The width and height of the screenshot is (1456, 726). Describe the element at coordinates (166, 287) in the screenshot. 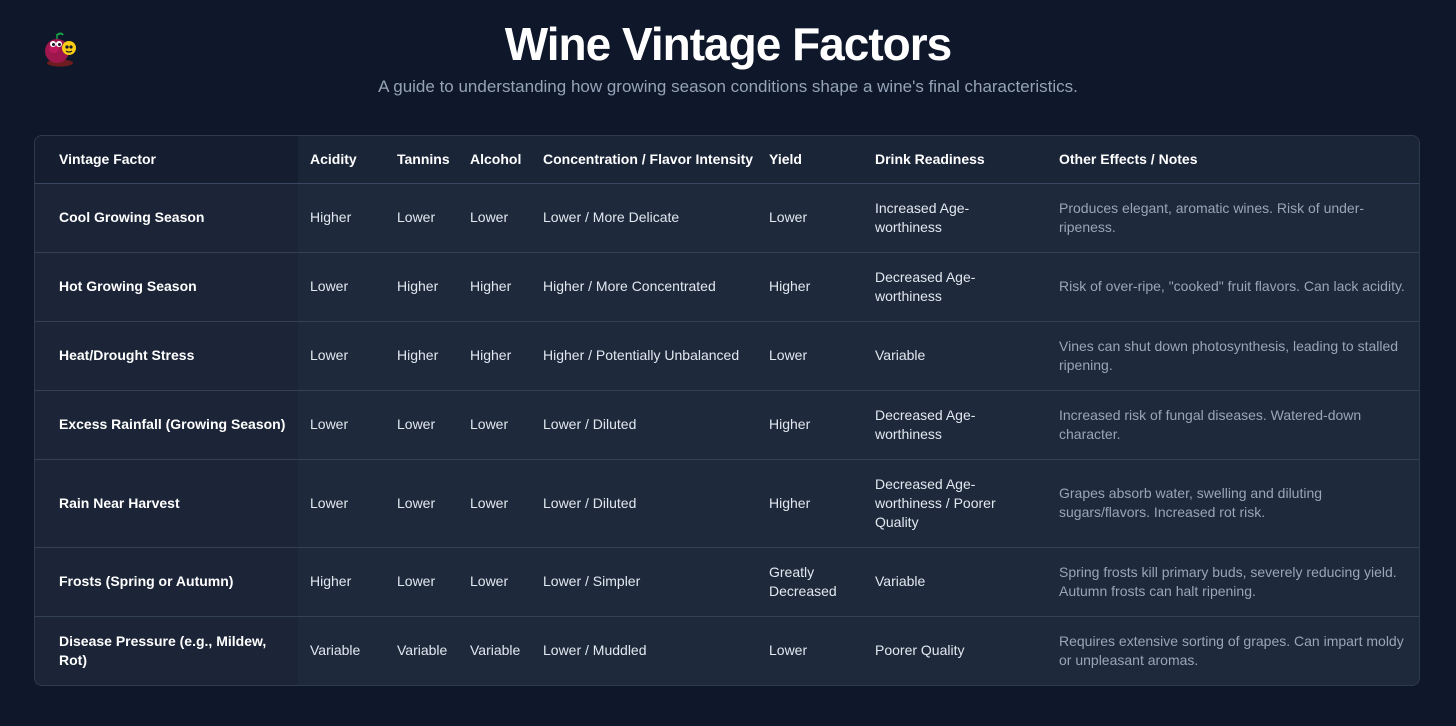

I see `cell-vintage-factor: Hot Growing Season` at that location.